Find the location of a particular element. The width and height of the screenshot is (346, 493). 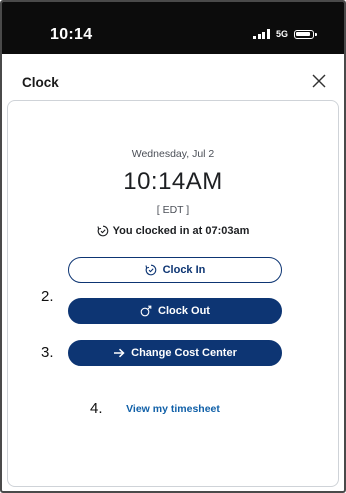

network-label: 5G is located at coordinates (281, 34).